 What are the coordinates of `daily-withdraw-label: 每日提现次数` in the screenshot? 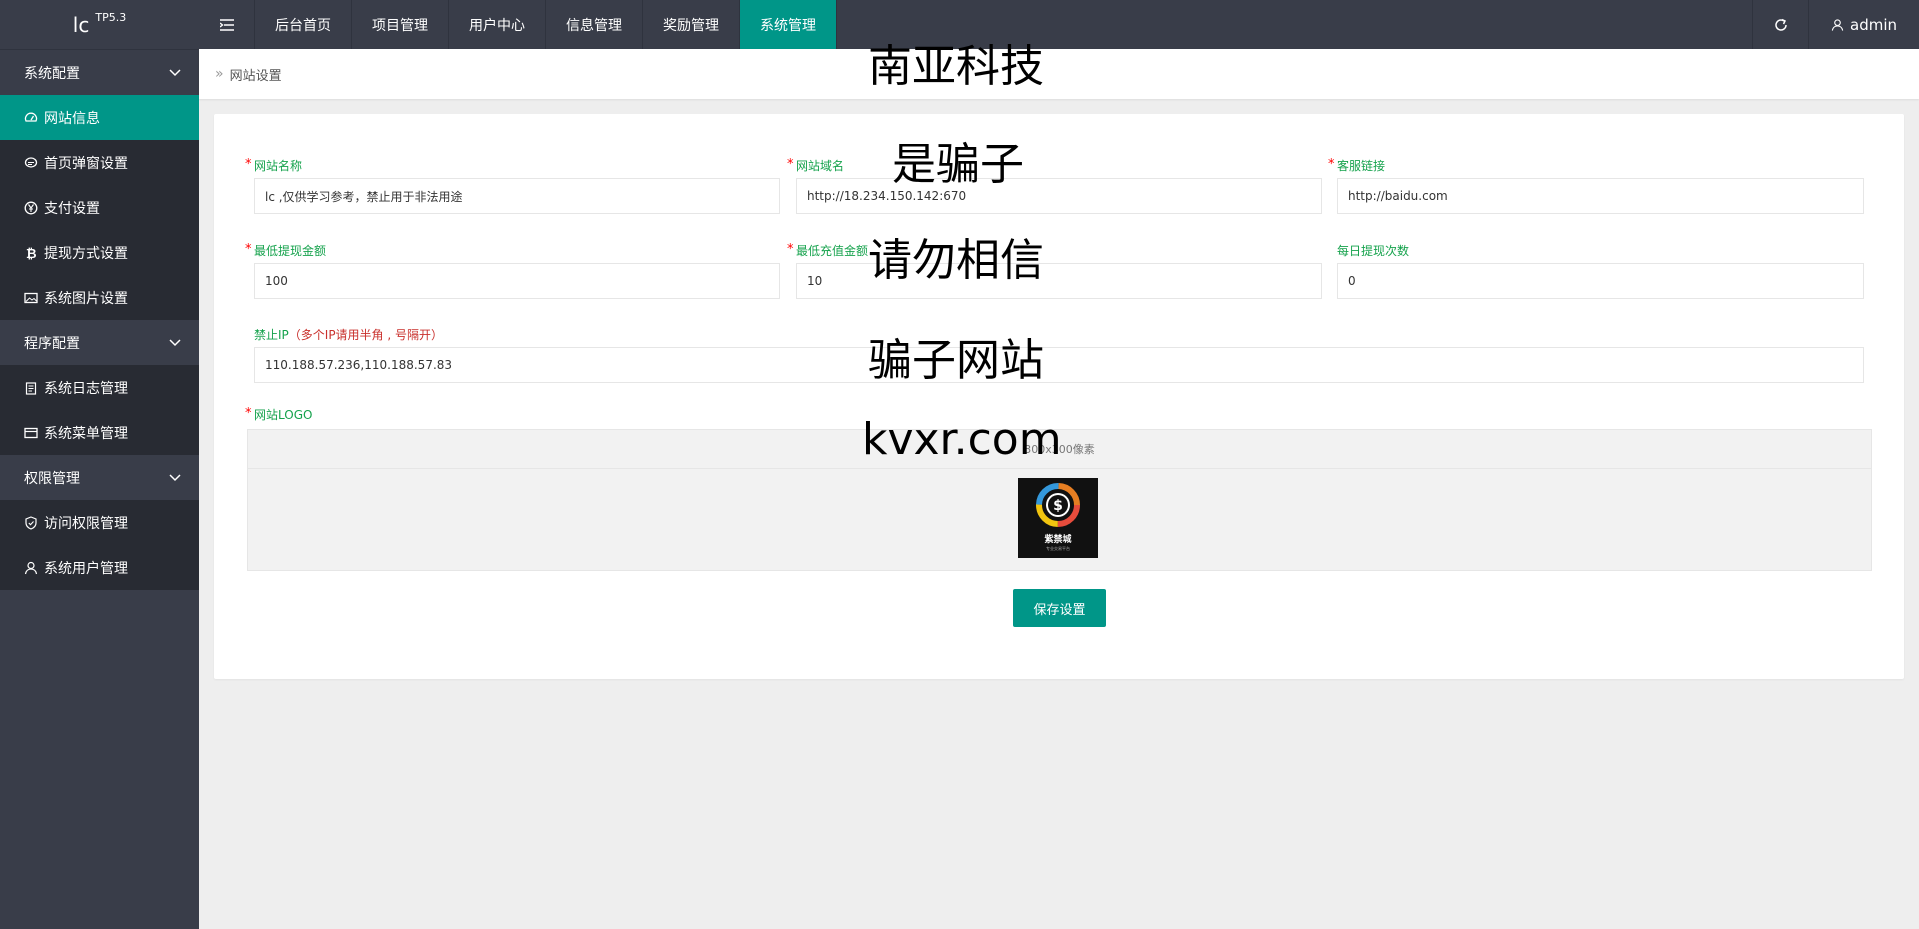 It's located at (1373, 251).